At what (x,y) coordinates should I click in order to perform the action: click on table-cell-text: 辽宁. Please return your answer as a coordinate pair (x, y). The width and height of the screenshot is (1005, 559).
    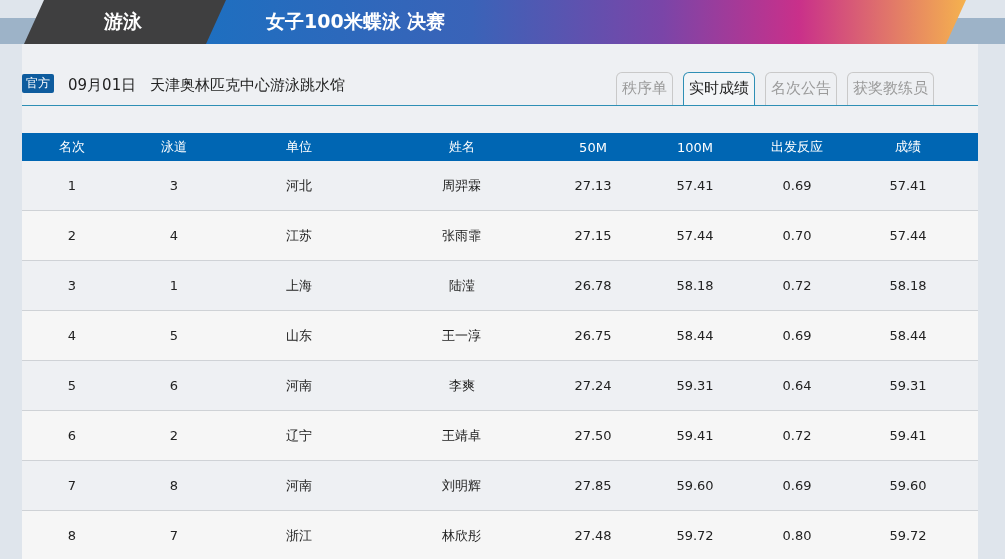
    Looking at the image, I should click on (299, 435).